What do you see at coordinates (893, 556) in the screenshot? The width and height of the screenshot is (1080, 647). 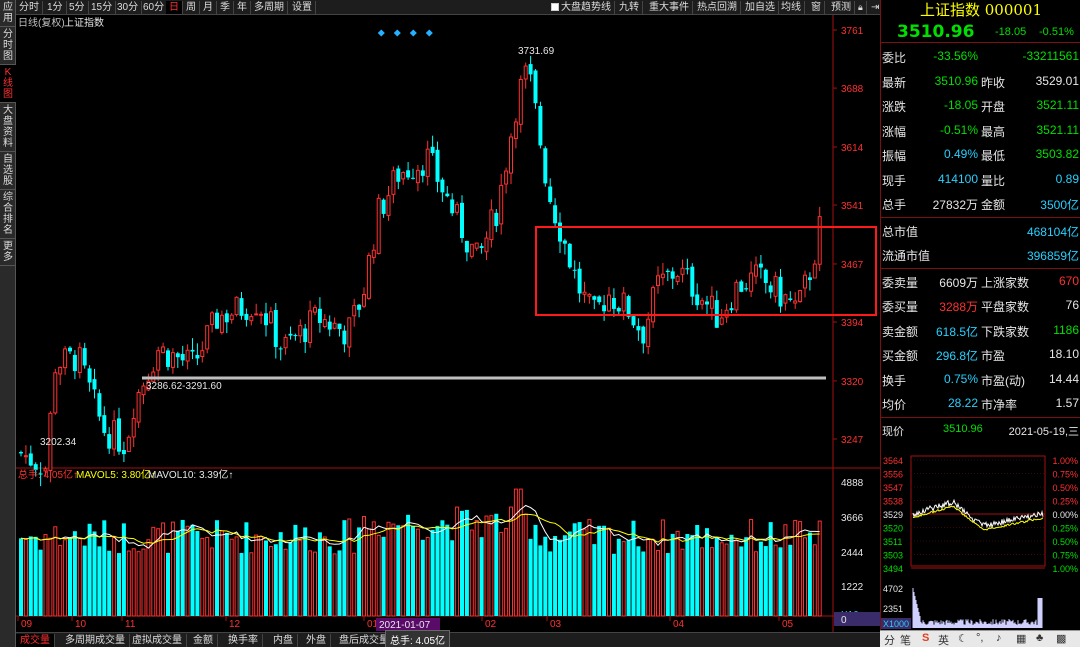 I see `mini-price-label: 3503` at bounding box center [893, 556].